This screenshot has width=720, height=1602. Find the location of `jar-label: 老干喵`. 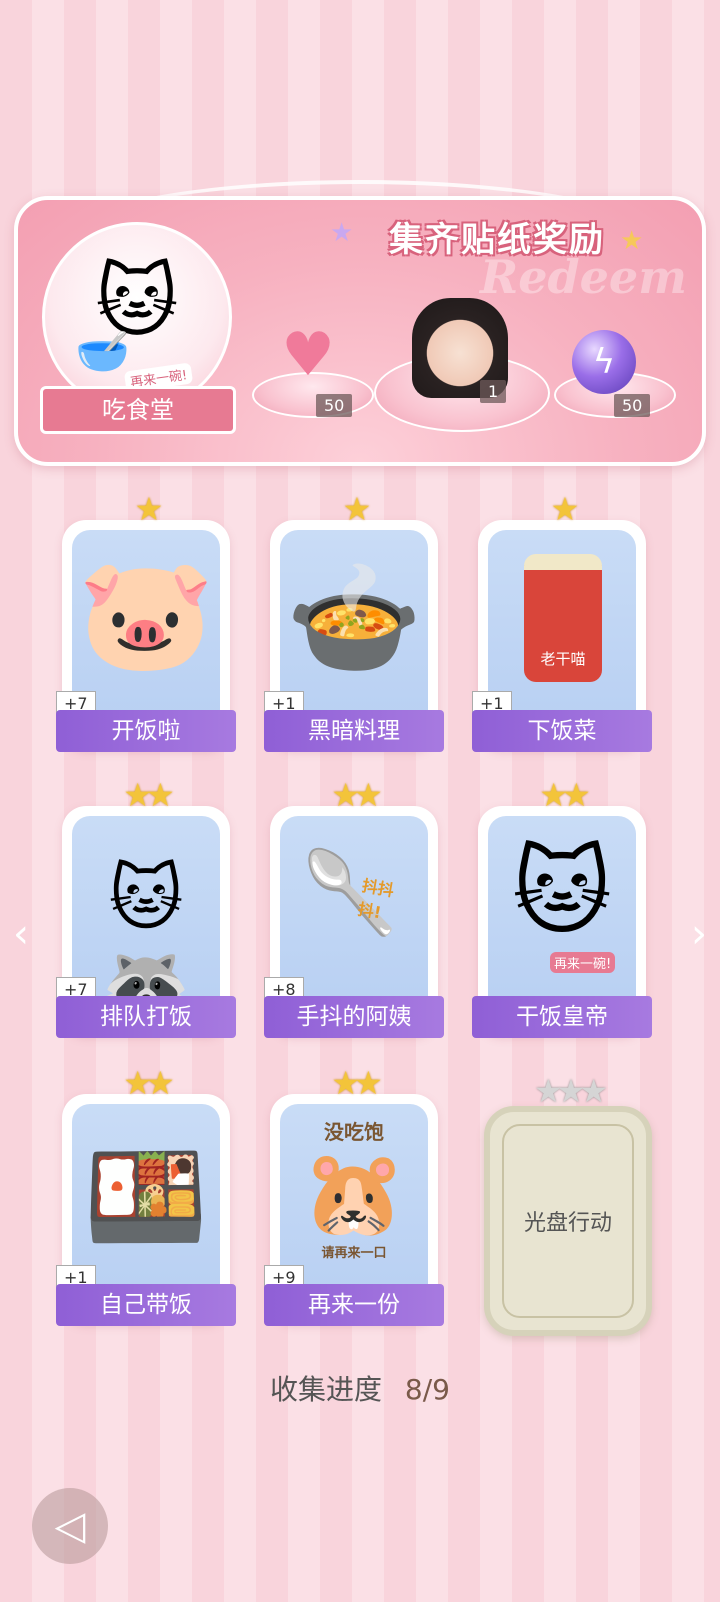

jar-label: 老干喵 is located at coordinates (563, 659).